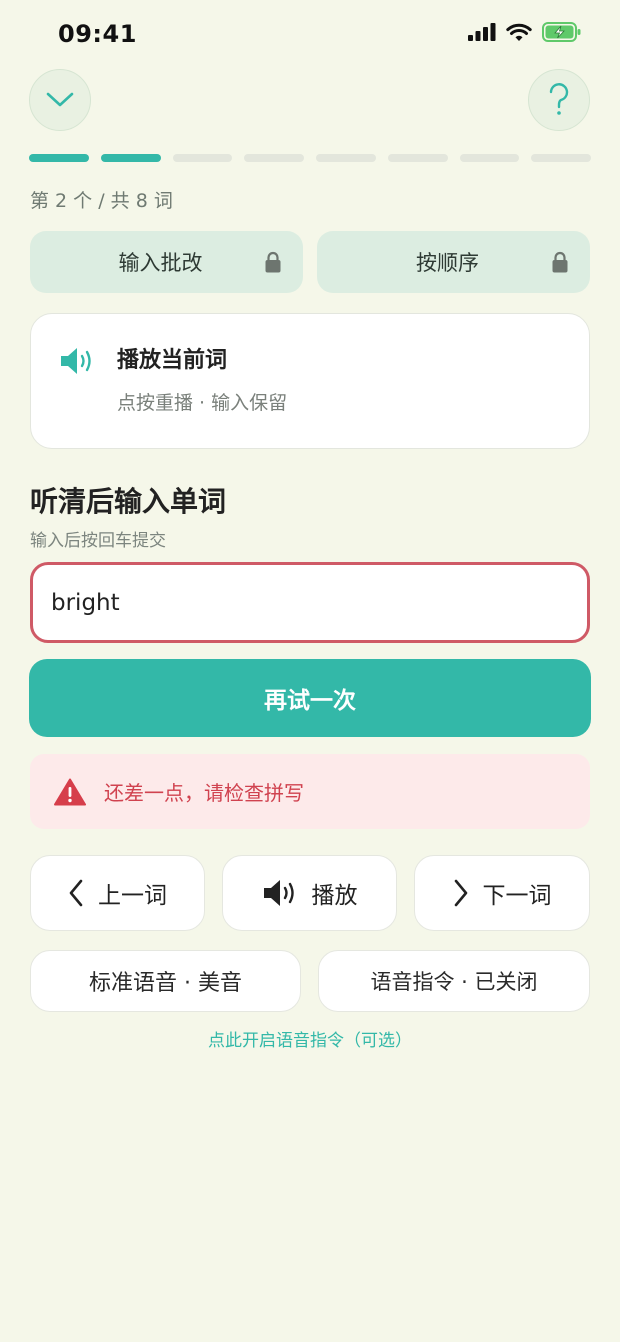 This screenshot has height=1342, width=620. I want to click on play-button: 播放, so click(309, 893).